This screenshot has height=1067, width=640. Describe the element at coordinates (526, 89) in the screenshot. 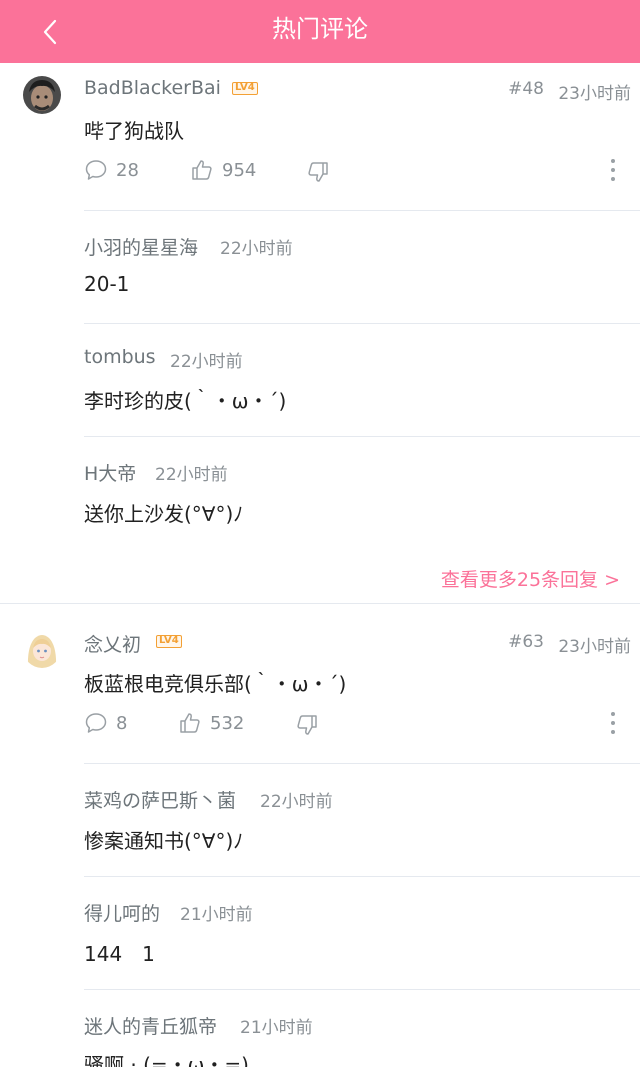

I see `floor-number: #48` at that location.